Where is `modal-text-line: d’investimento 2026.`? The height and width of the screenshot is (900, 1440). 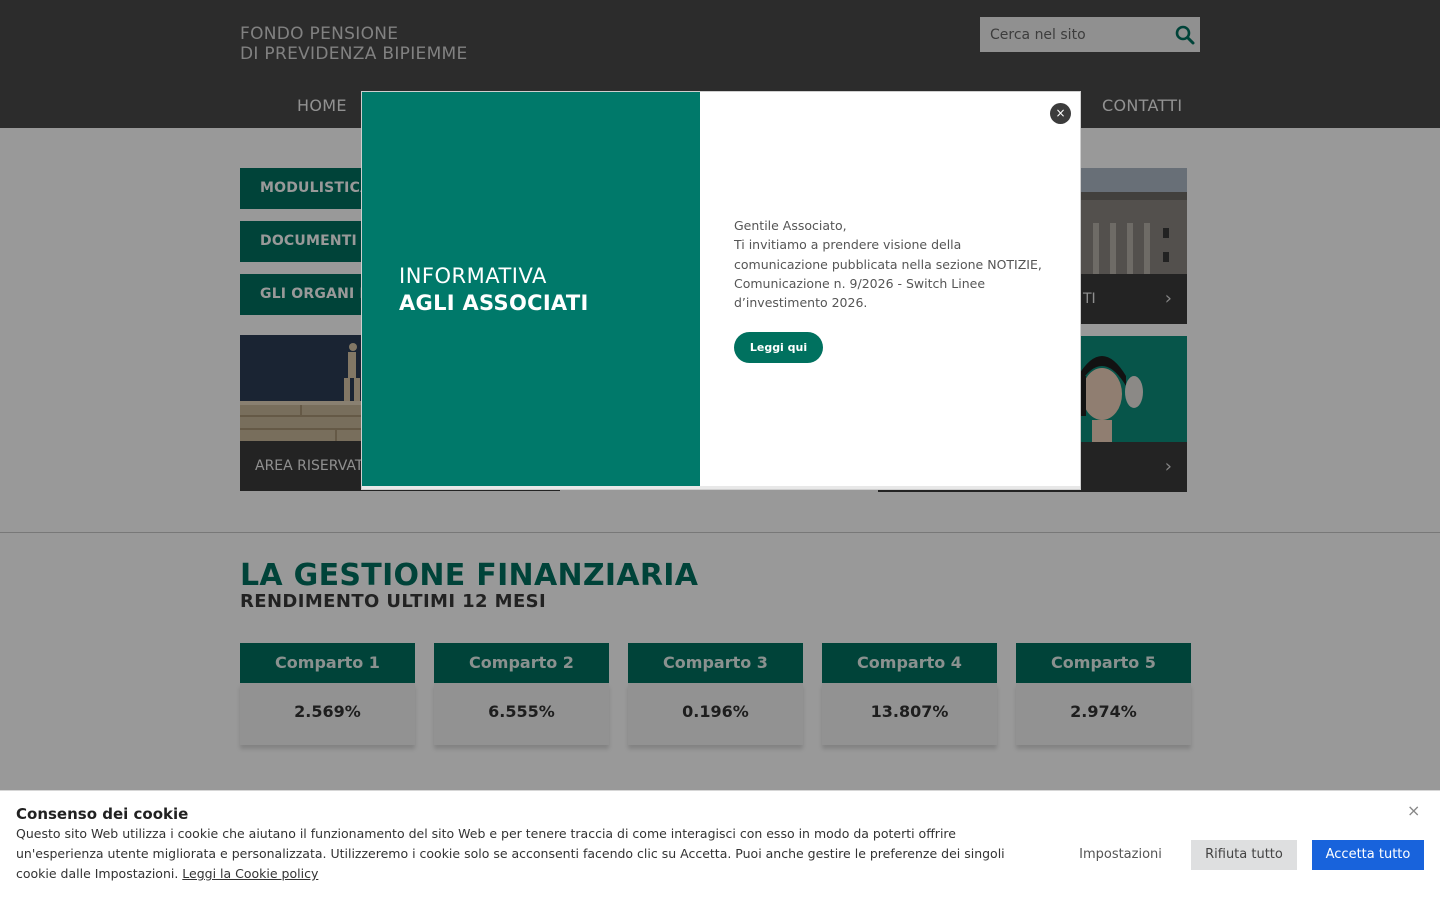 modal-text-line: d’investimento 2026. is located at coordinates (801, 303).